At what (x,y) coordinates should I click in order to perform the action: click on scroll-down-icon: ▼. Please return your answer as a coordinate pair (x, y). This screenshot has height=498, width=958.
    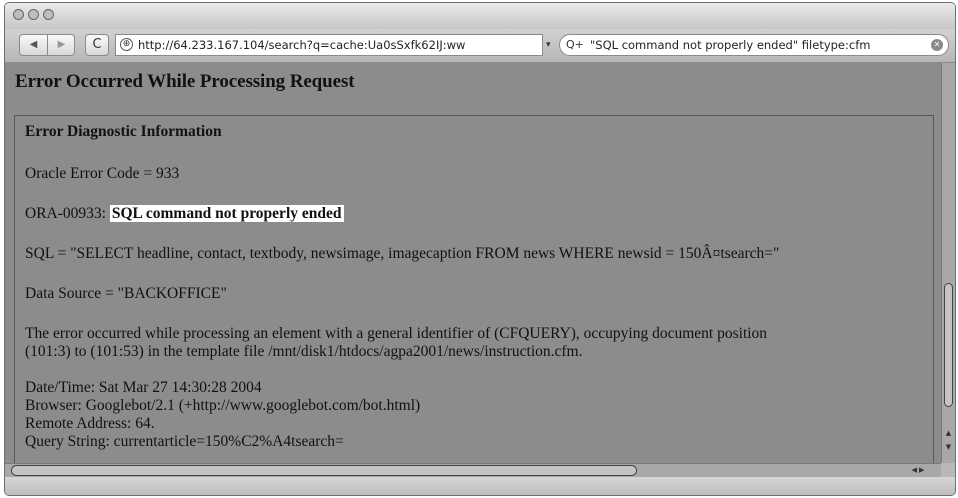
    Looking at the image, I should click on (948, 447).